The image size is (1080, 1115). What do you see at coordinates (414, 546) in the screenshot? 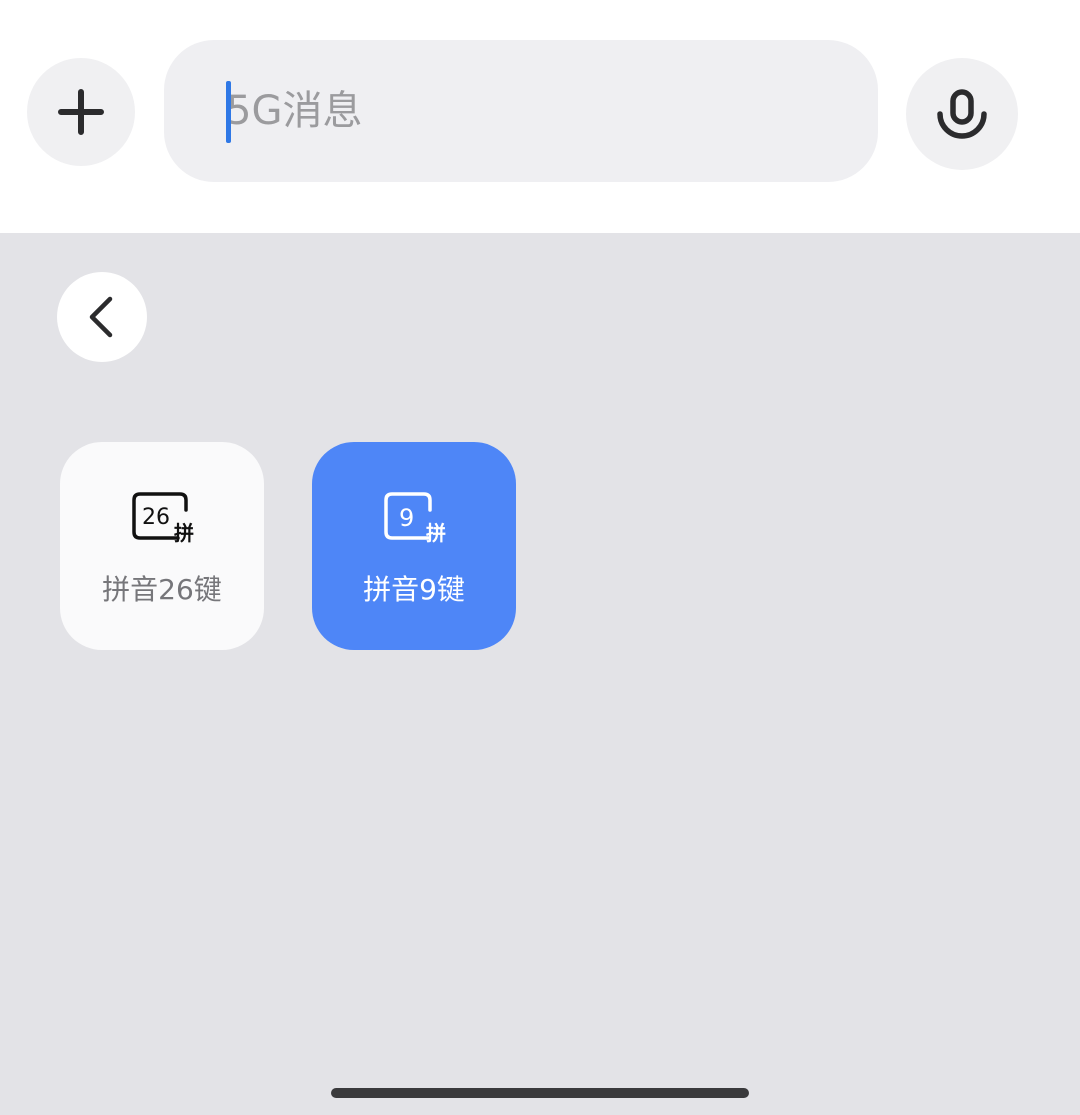
I see `keyboard-option-pinyin-9: 9 拼 拼音9键` at bounding box center [414, 546].